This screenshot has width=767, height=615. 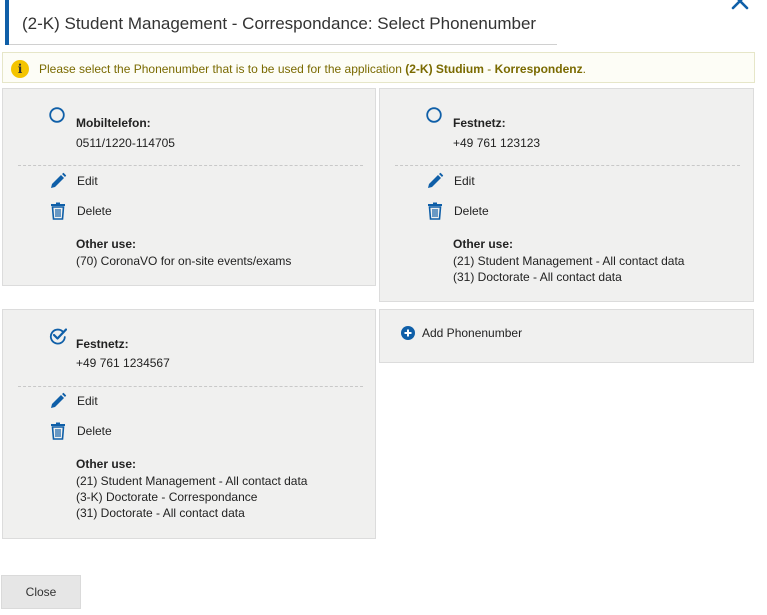 I want to click on plus-circle-icon, so click(x=408, y=333).